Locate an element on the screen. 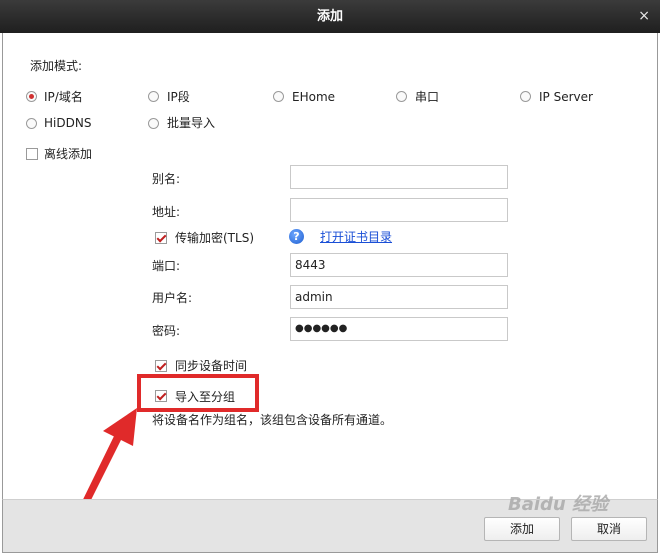 The width and height of the screenshot is (660, 555). add-button: 添加 is located at coordinates (522, 529).